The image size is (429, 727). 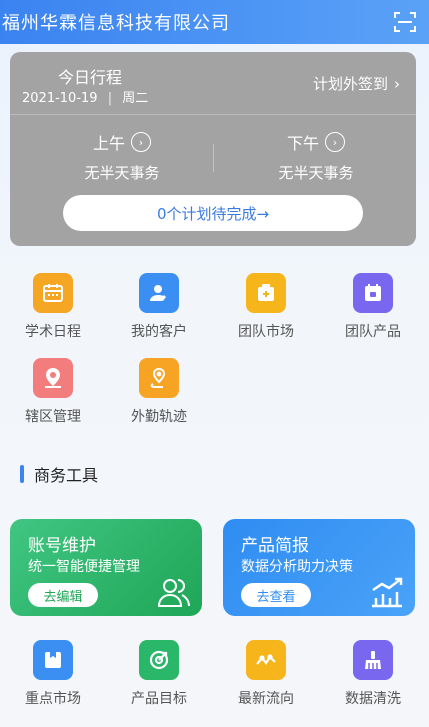 I want to click on cleaning-icon, so click(x=373, y=660).